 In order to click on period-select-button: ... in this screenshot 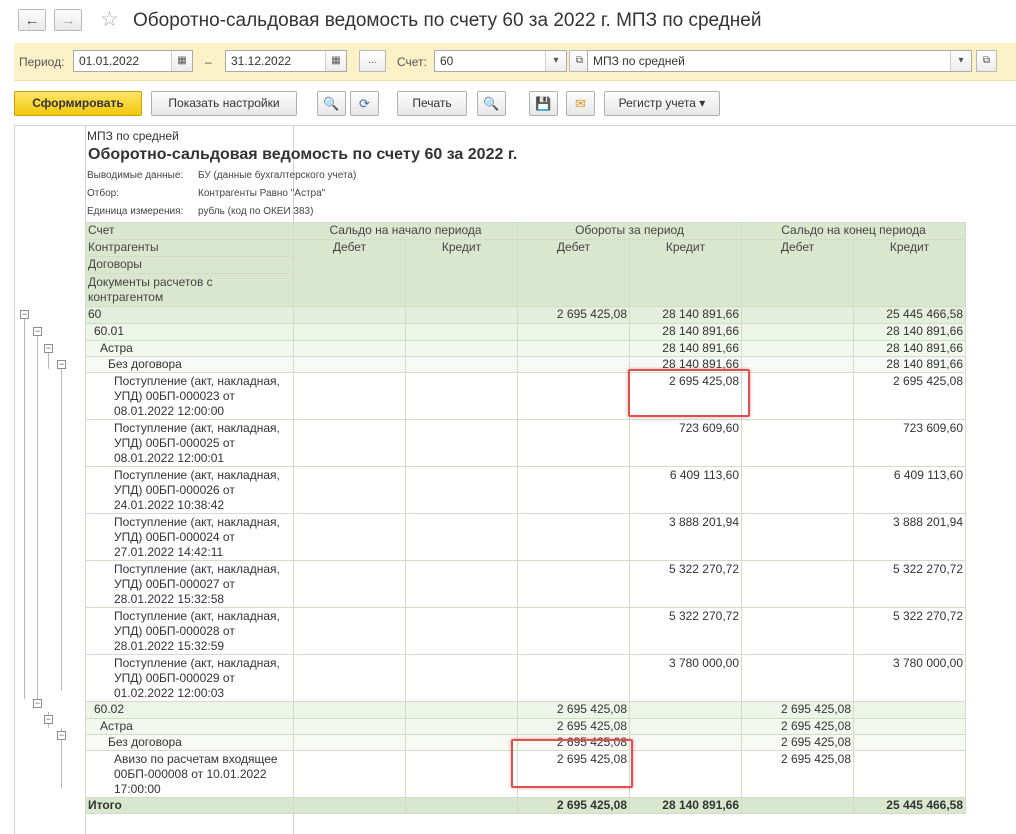, I will do `click(372, 61)`.